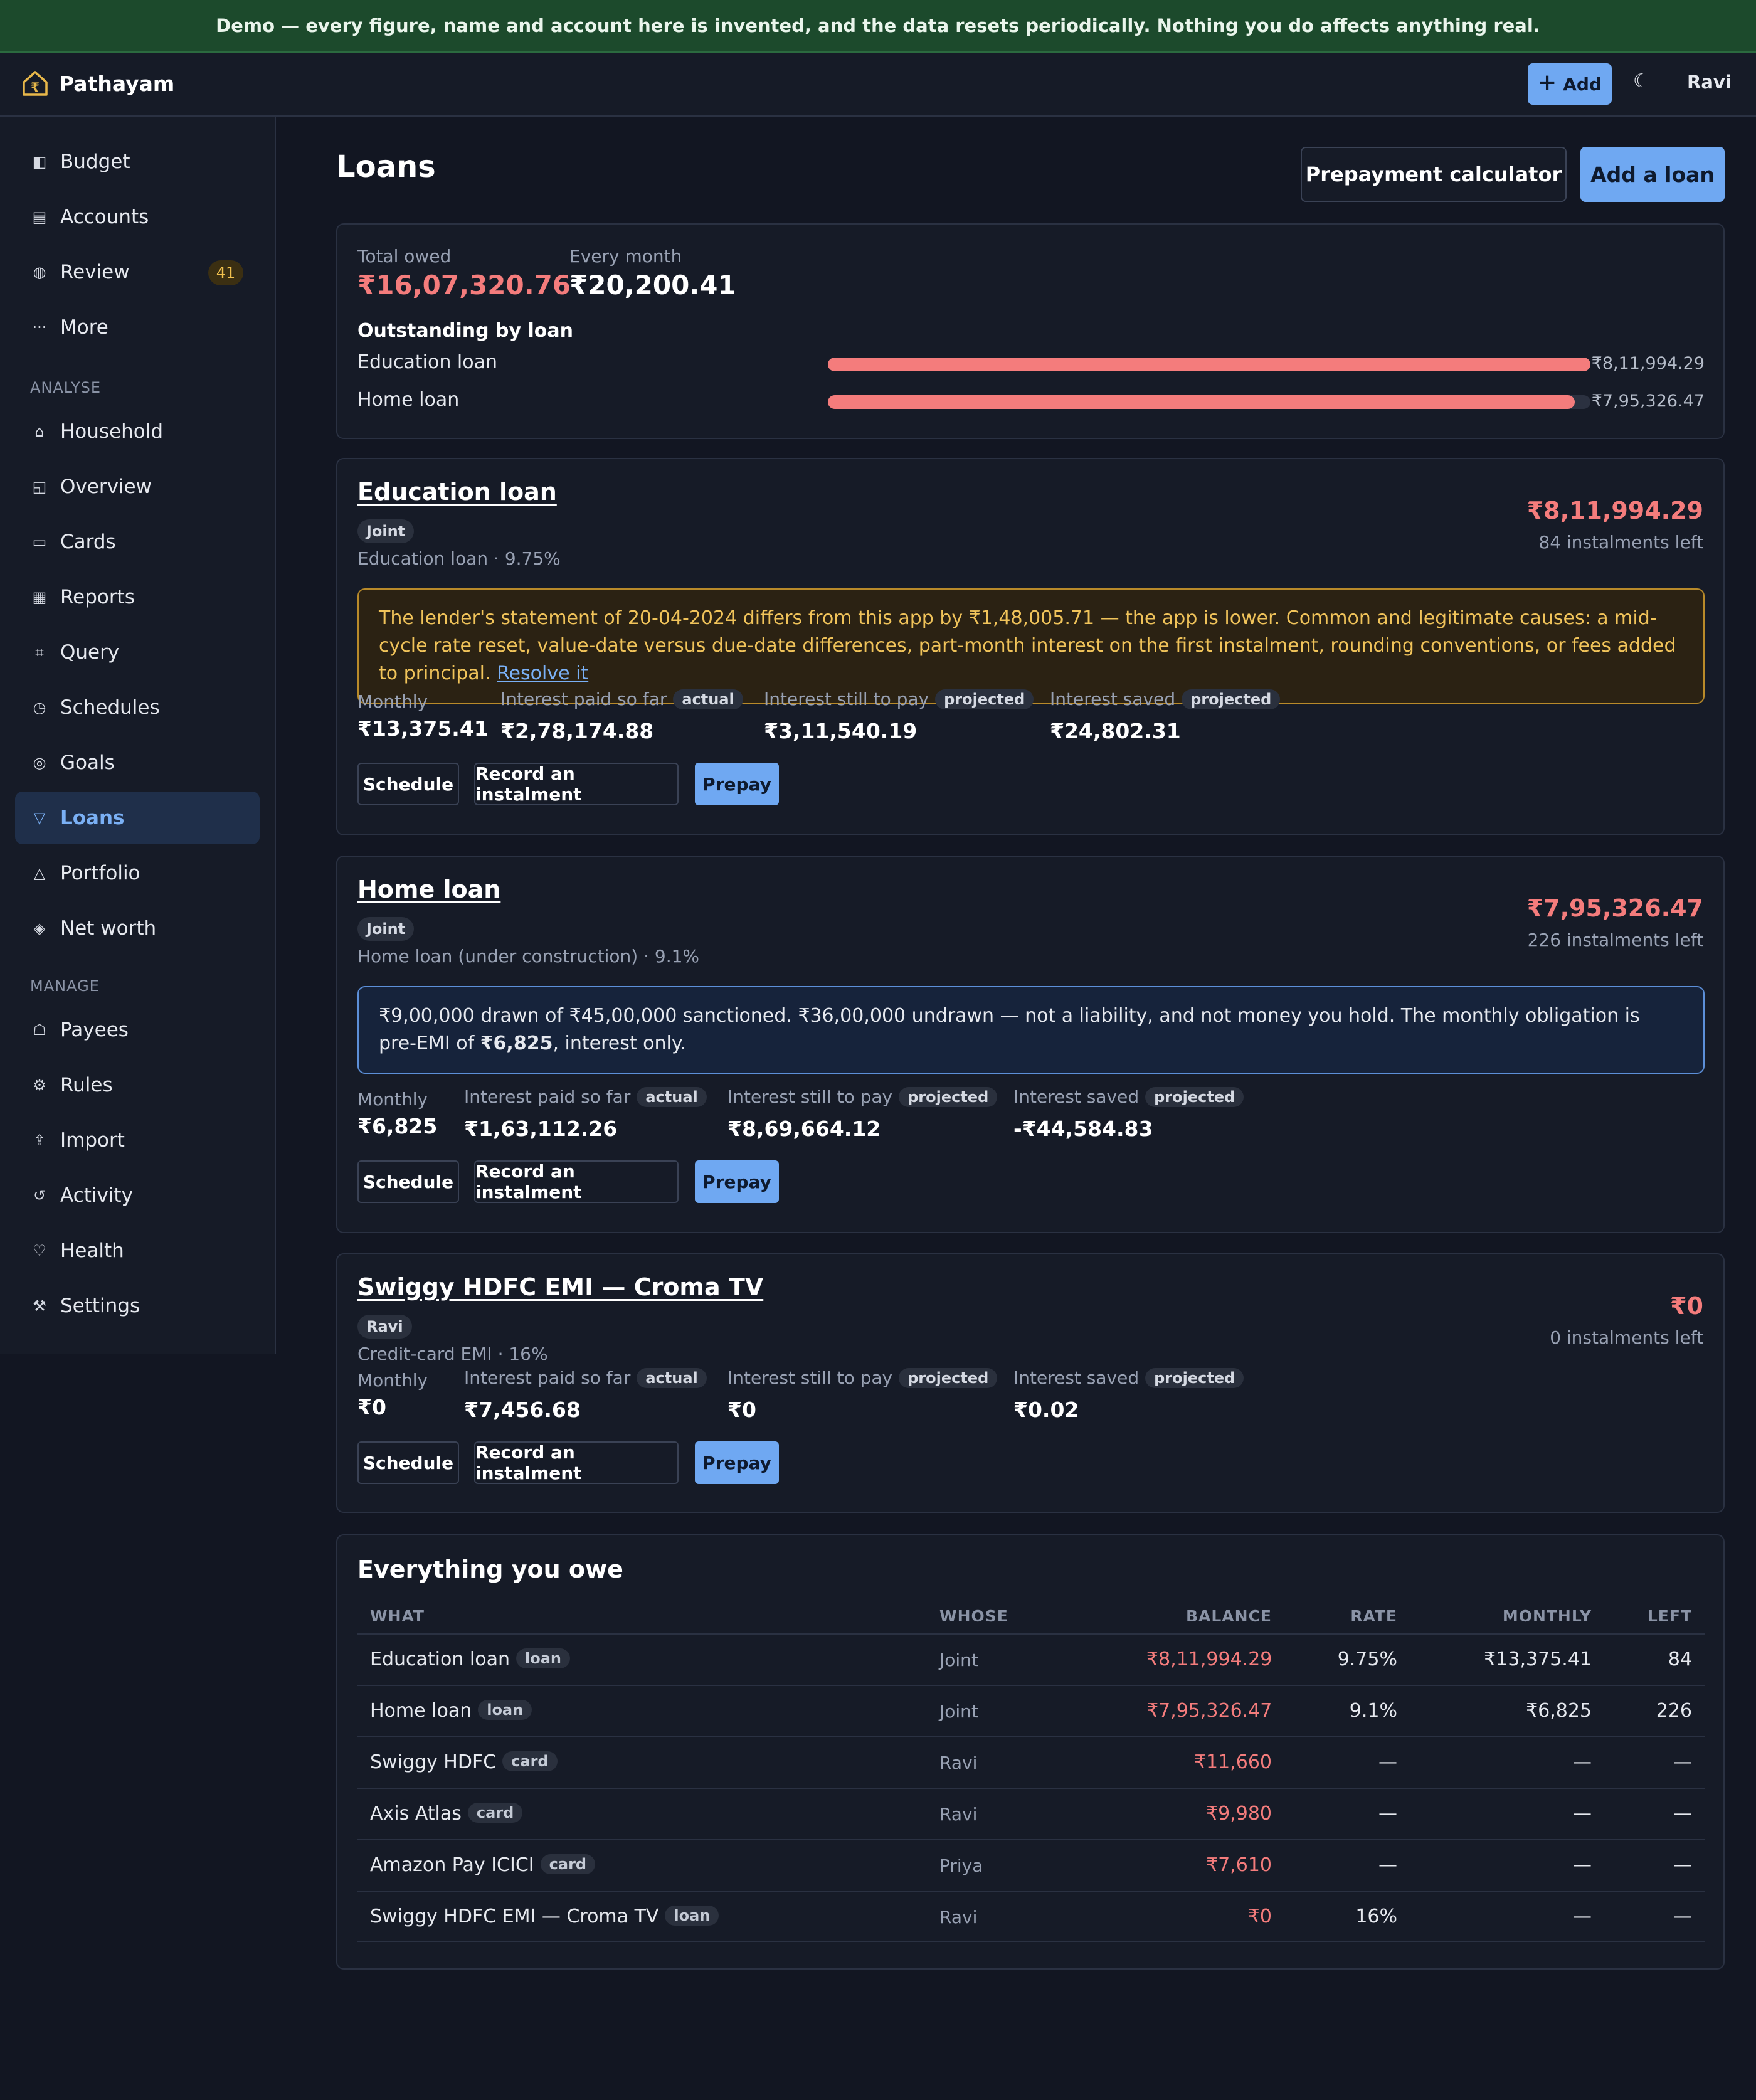 Image resolution: width=1756 pixels, height=2100 pixels. What do you see at coordinates (1031, 1813) in the screenshot?
I see `table-row: Axis Atlas card Ravi ₹9,980 — — —` at bounding box center [1031, 1813].